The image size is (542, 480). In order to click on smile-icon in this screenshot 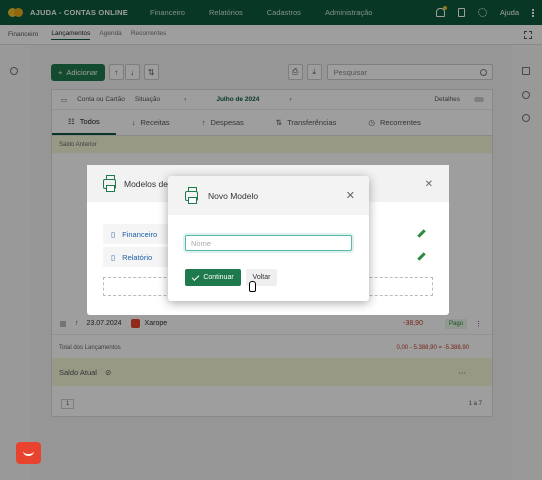, I will do `click(28, 453)`.